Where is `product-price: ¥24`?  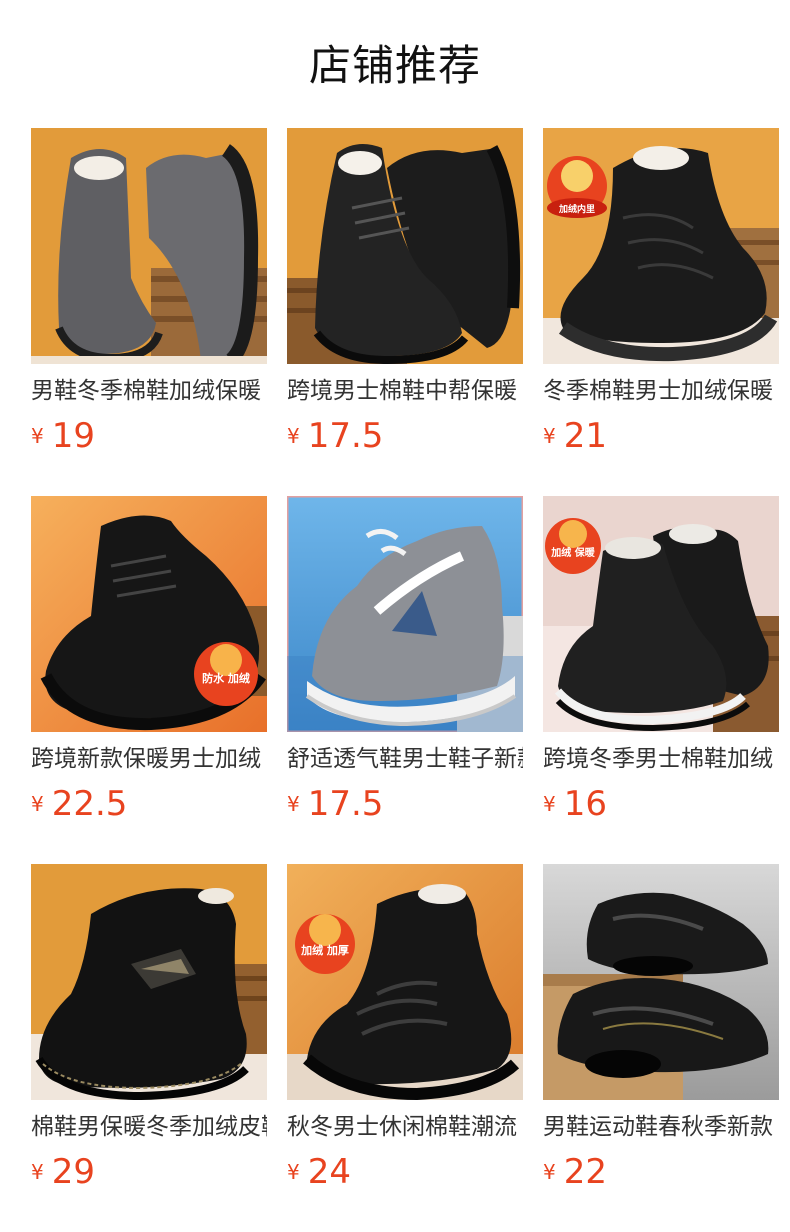
product-price: ¥24 is located at coordinates (319, 1174).